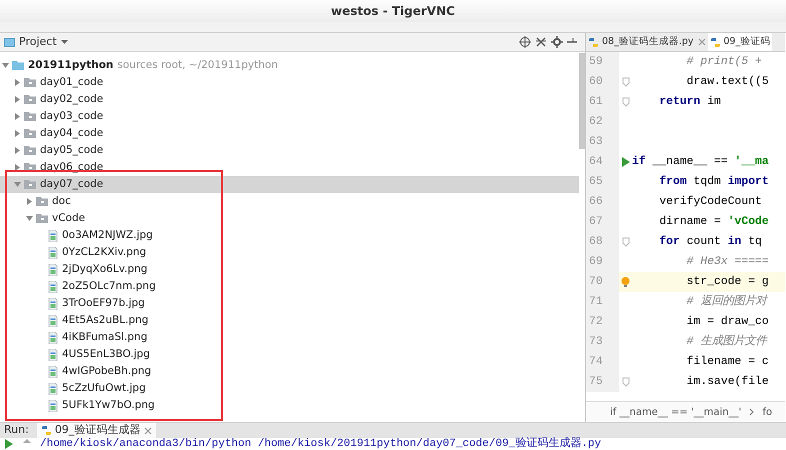 The width and height of the screenshot is (786, 450). I want to click on line-number: 61, so click(602, 102).